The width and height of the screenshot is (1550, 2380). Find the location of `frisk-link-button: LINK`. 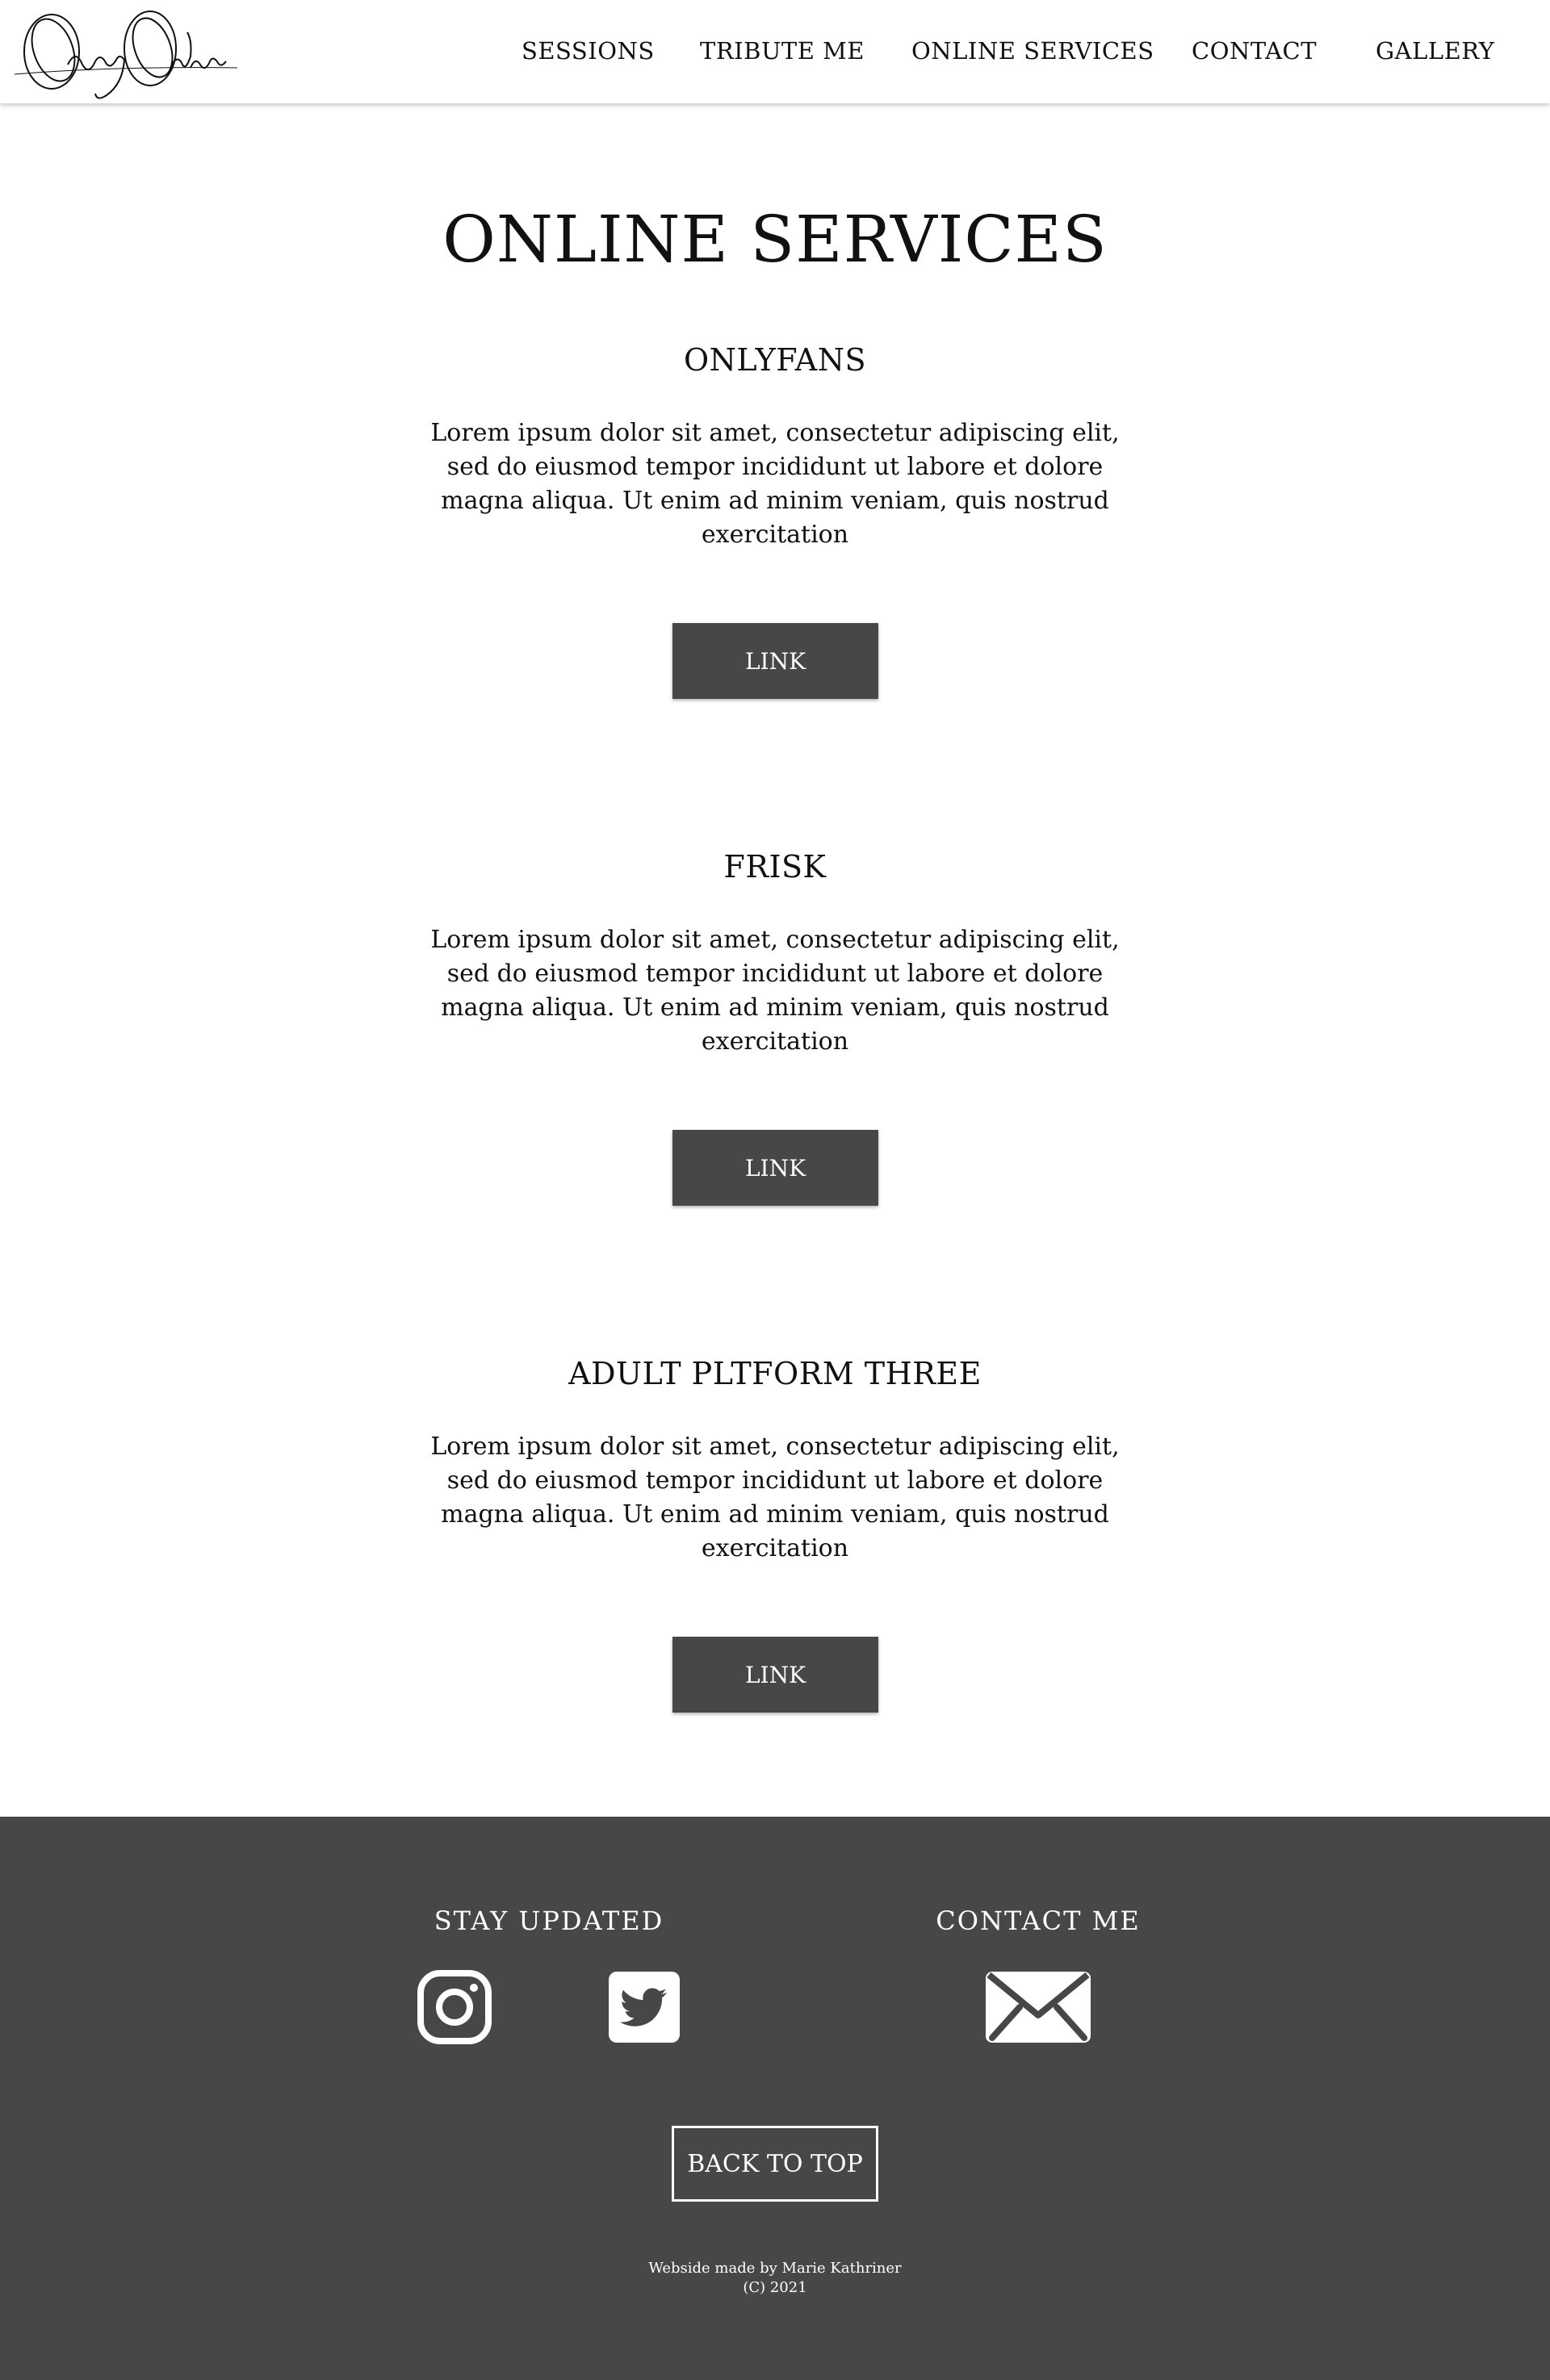

frisk-link-button: LINK is located at coordinates (775, 1168).